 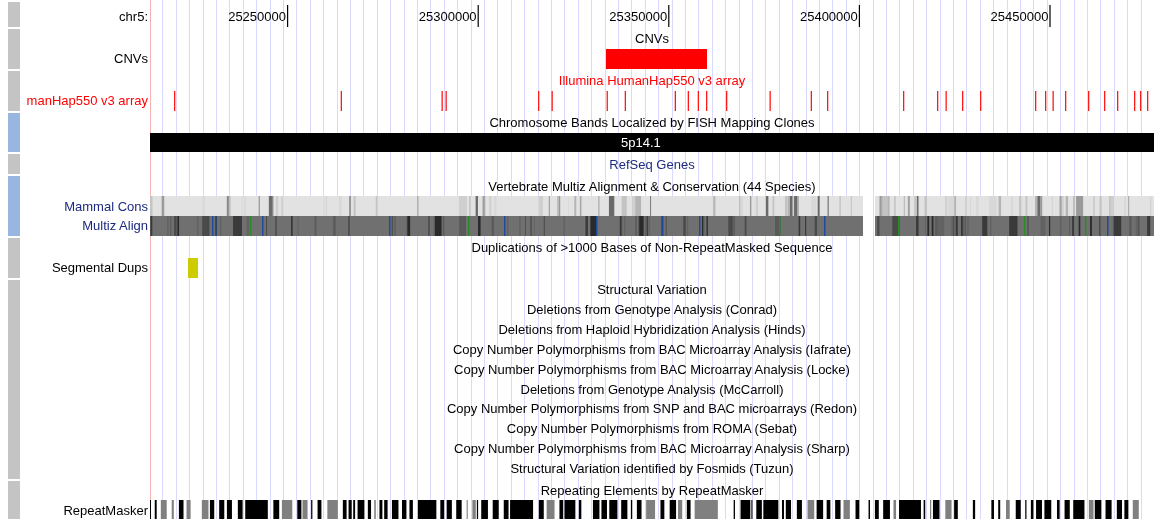 I want to click on position-label: 25300000, so click(x=447, y=16).